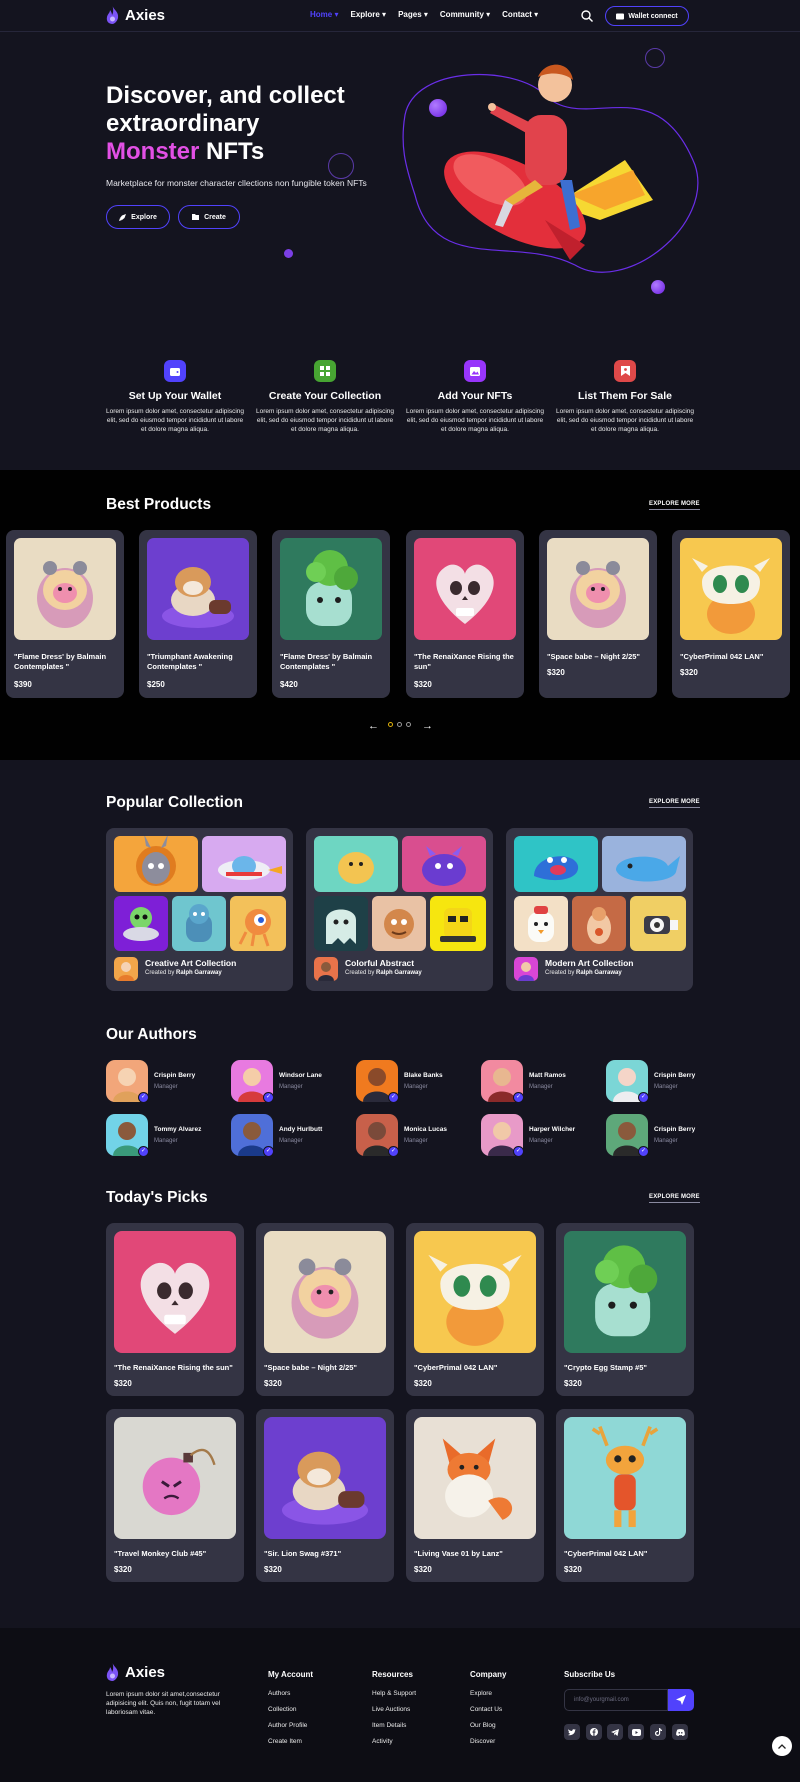  What do you see at coordinates (481, 1693) in the screenshot?
I see `footer-link-explore: Explore` at bounding box center [481, 1693].